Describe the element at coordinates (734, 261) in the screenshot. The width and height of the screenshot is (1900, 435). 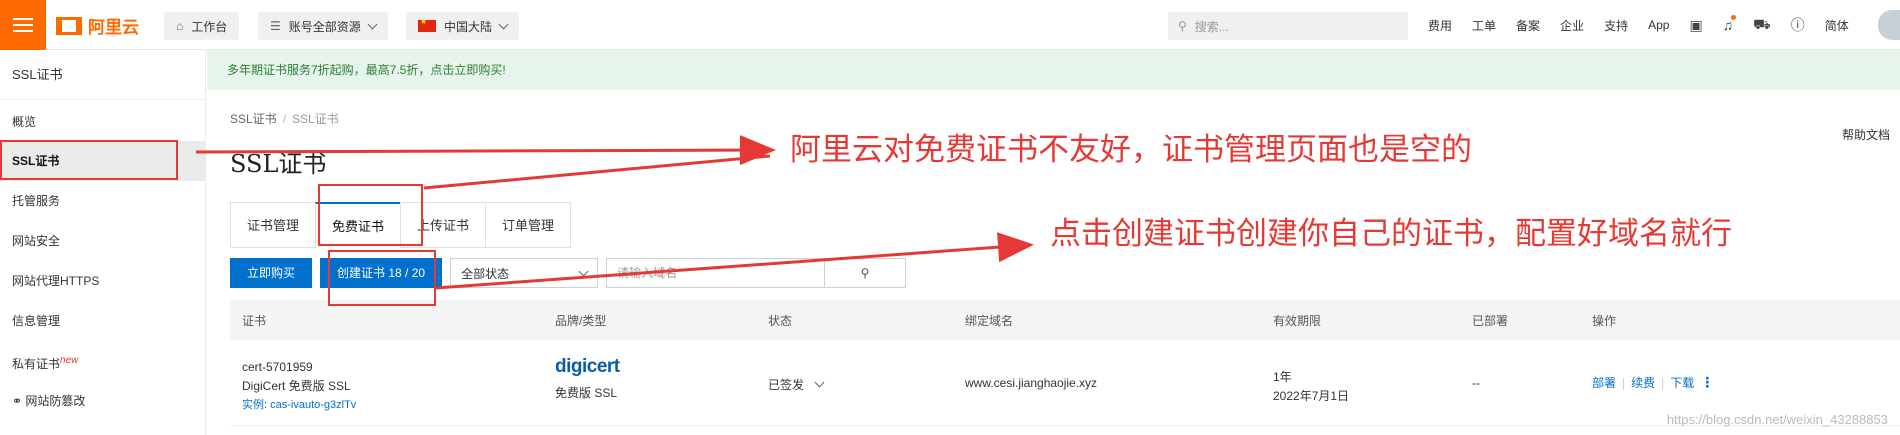
I see `arrow-to-note2` at that location.